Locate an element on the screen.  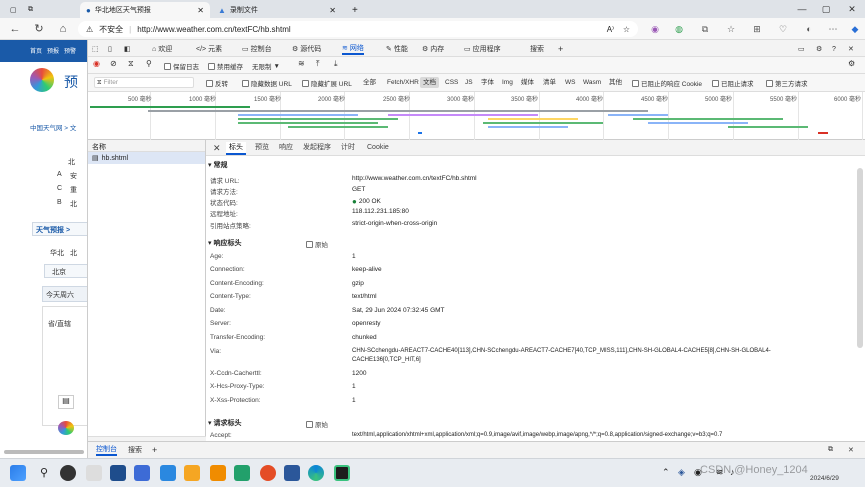
type-filter-manifest: 清单 is located at coordinates (549, 82).